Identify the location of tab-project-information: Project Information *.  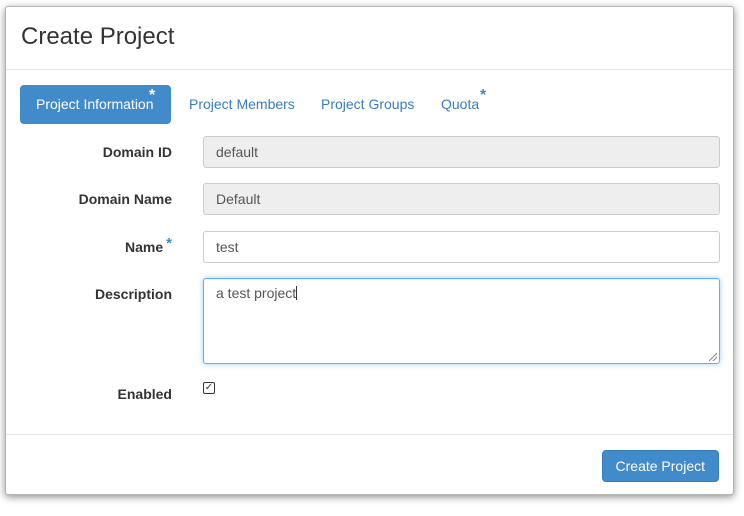
(95, 104).